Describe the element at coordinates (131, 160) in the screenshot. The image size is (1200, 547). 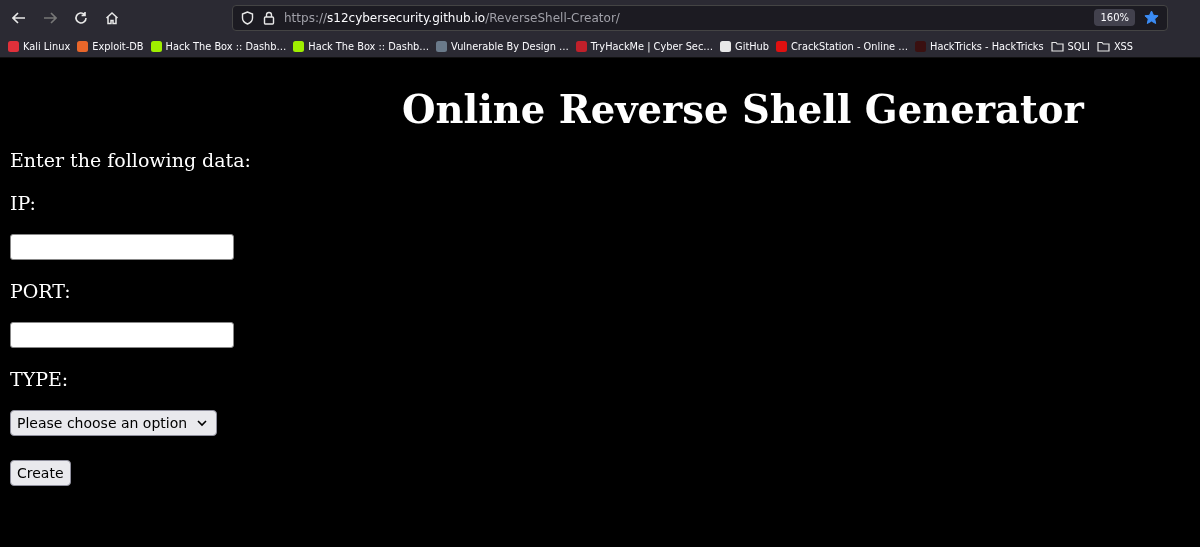
I see `intro-text: Enter the following data:` at that location.